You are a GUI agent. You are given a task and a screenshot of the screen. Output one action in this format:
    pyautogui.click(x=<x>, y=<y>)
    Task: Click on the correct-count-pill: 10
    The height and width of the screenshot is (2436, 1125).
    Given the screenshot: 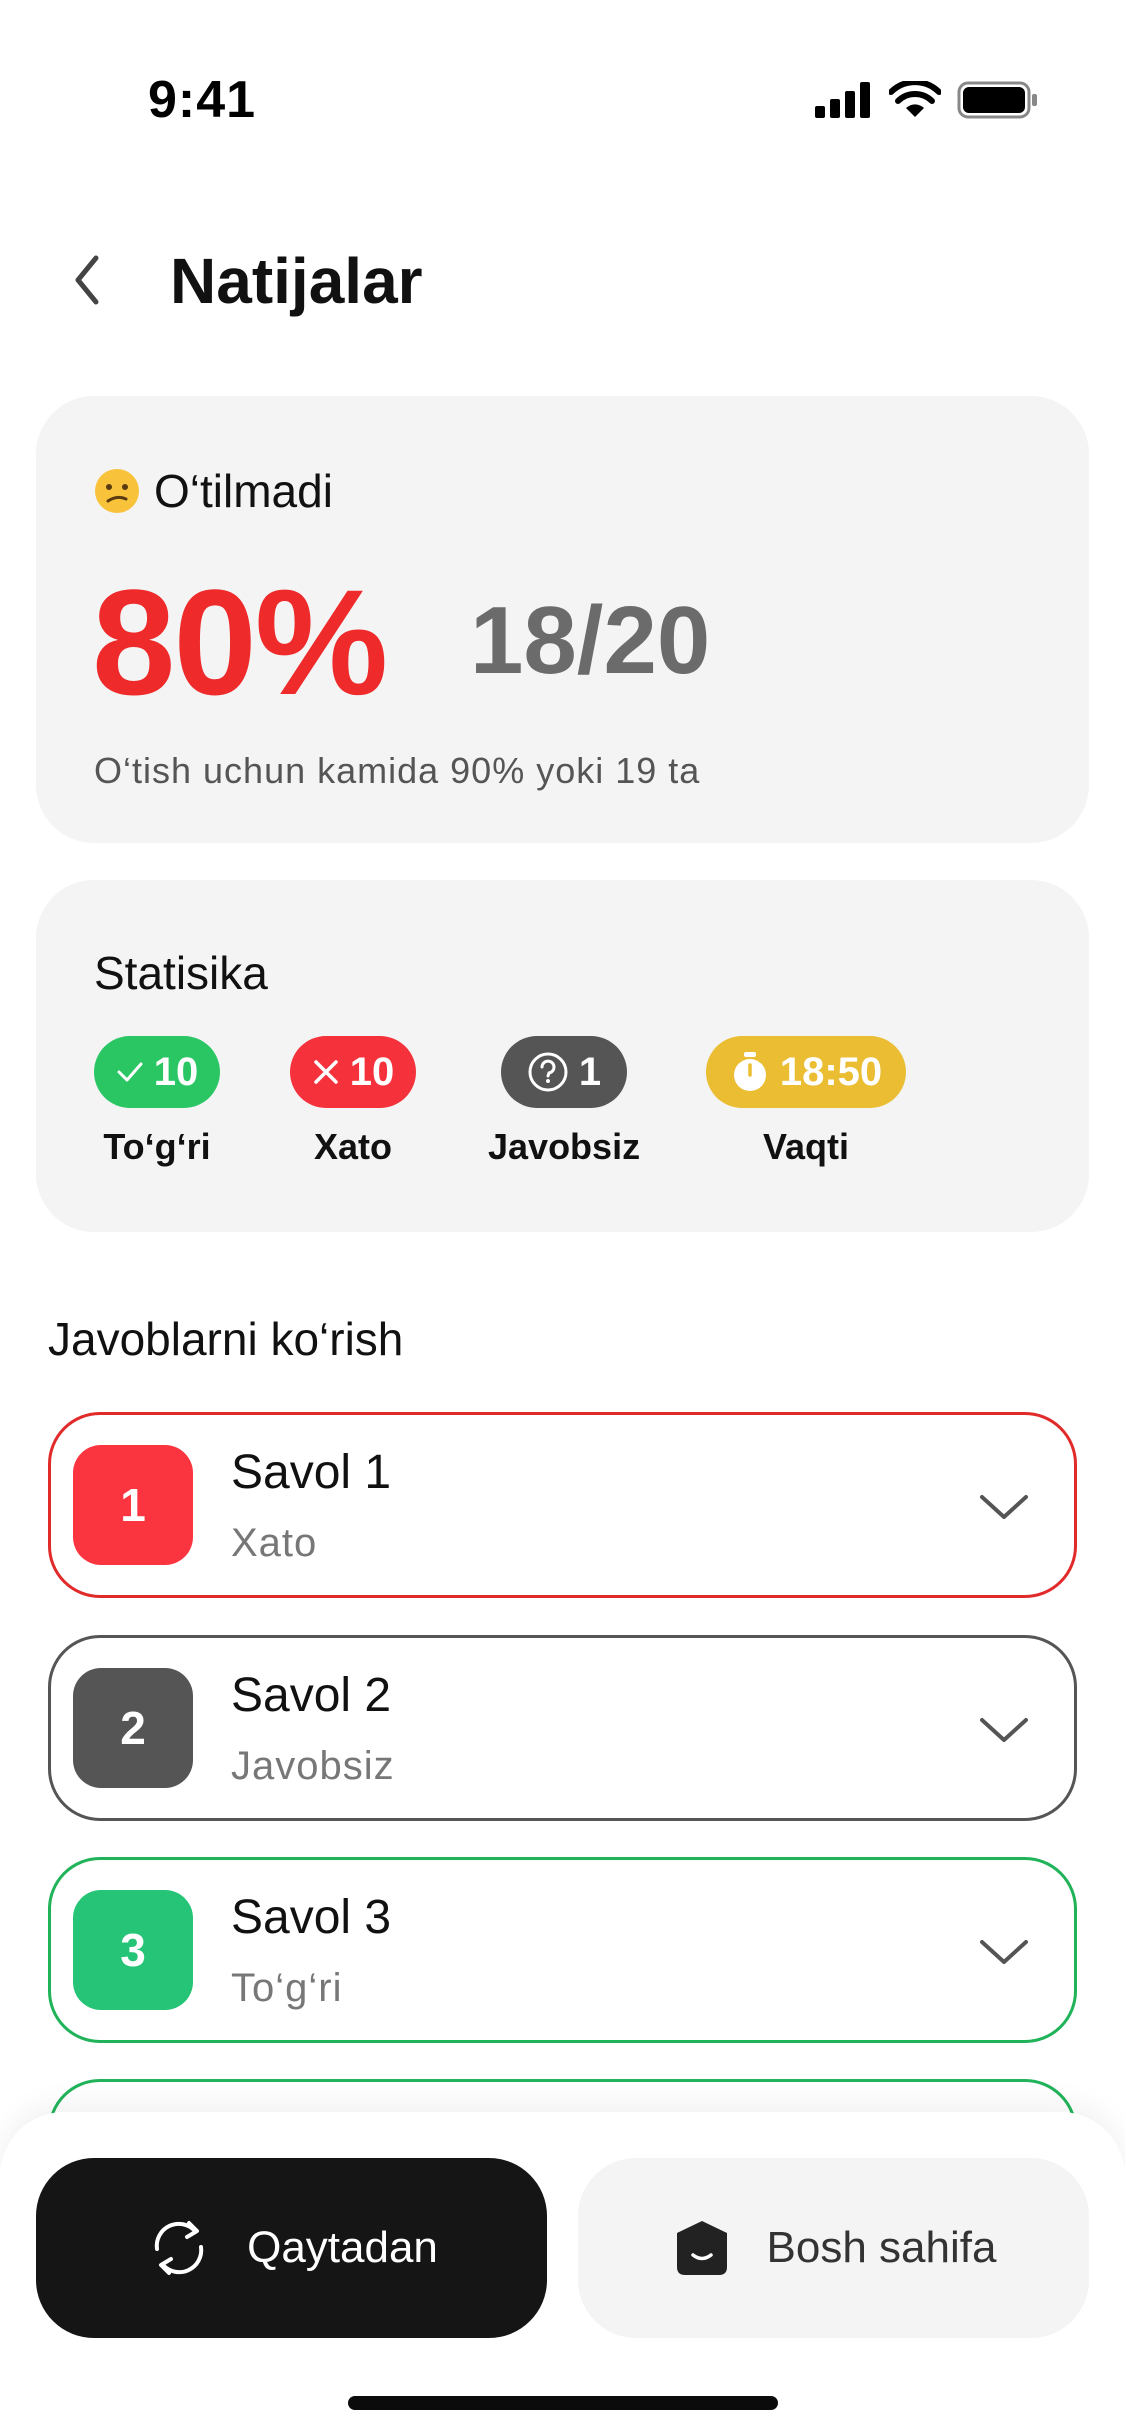 What is the action you would take?
    pyautogui.click(x=157, y=1072)
    